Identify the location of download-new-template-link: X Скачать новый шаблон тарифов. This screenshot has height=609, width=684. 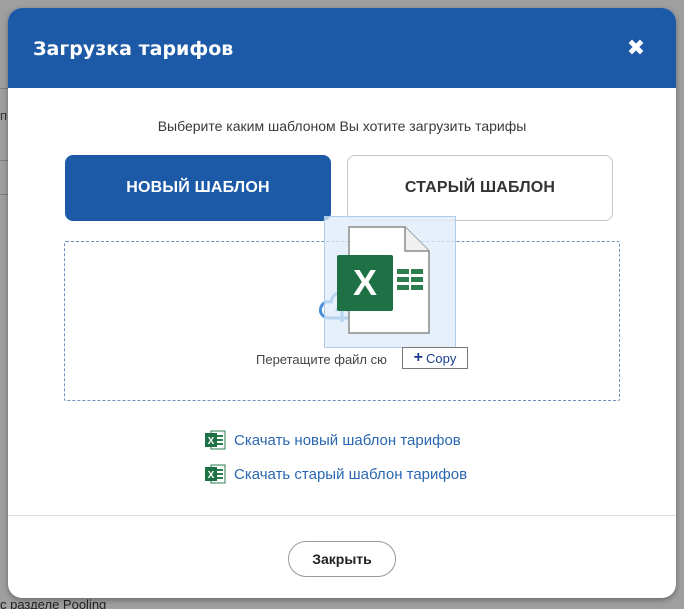
(332, 440).